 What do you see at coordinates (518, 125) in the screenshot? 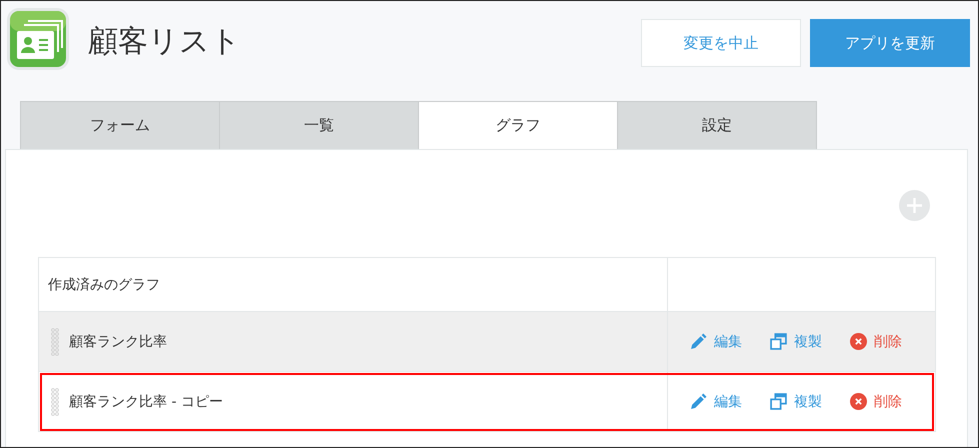
I see `tab: グラフ` at bounding box center [518, 125].